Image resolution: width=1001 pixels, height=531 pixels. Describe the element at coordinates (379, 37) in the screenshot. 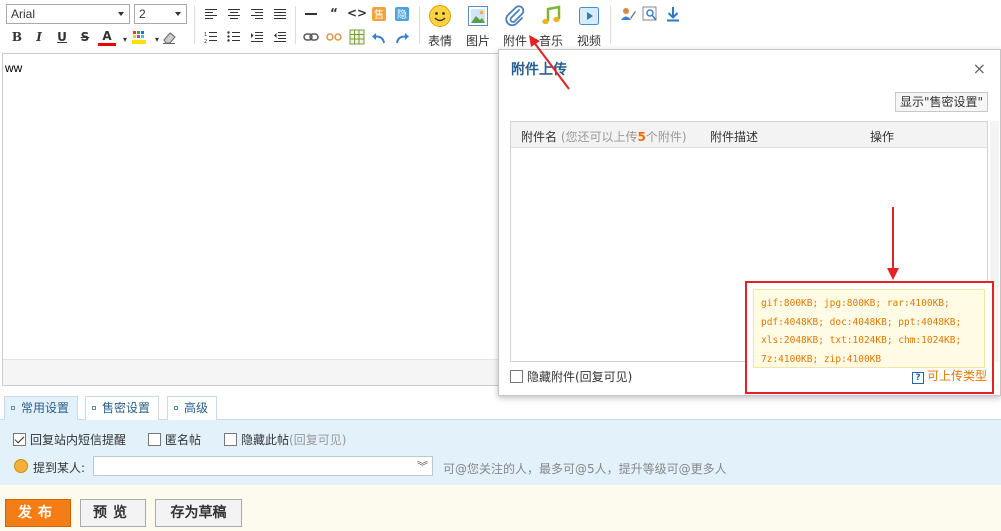

I see `undo-icon` at that location.